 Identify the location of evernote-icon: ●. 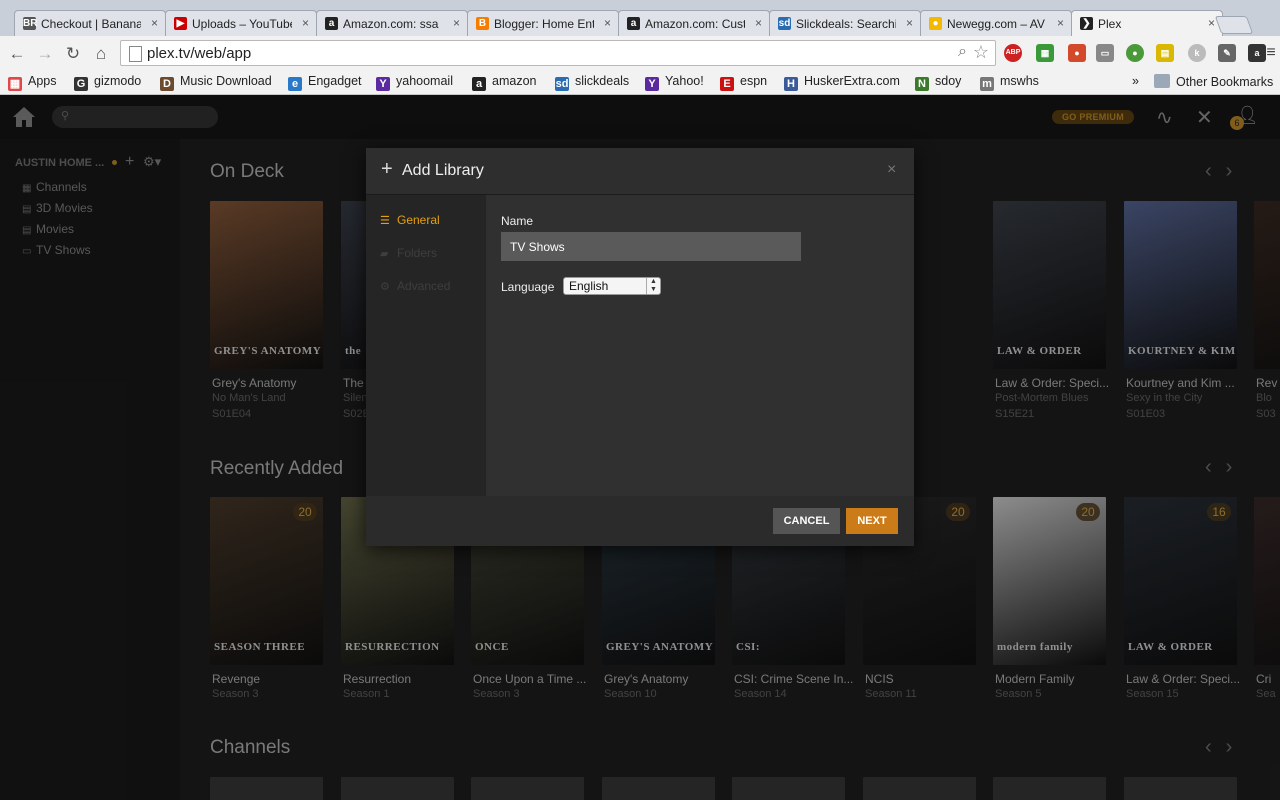
(1135, 53).